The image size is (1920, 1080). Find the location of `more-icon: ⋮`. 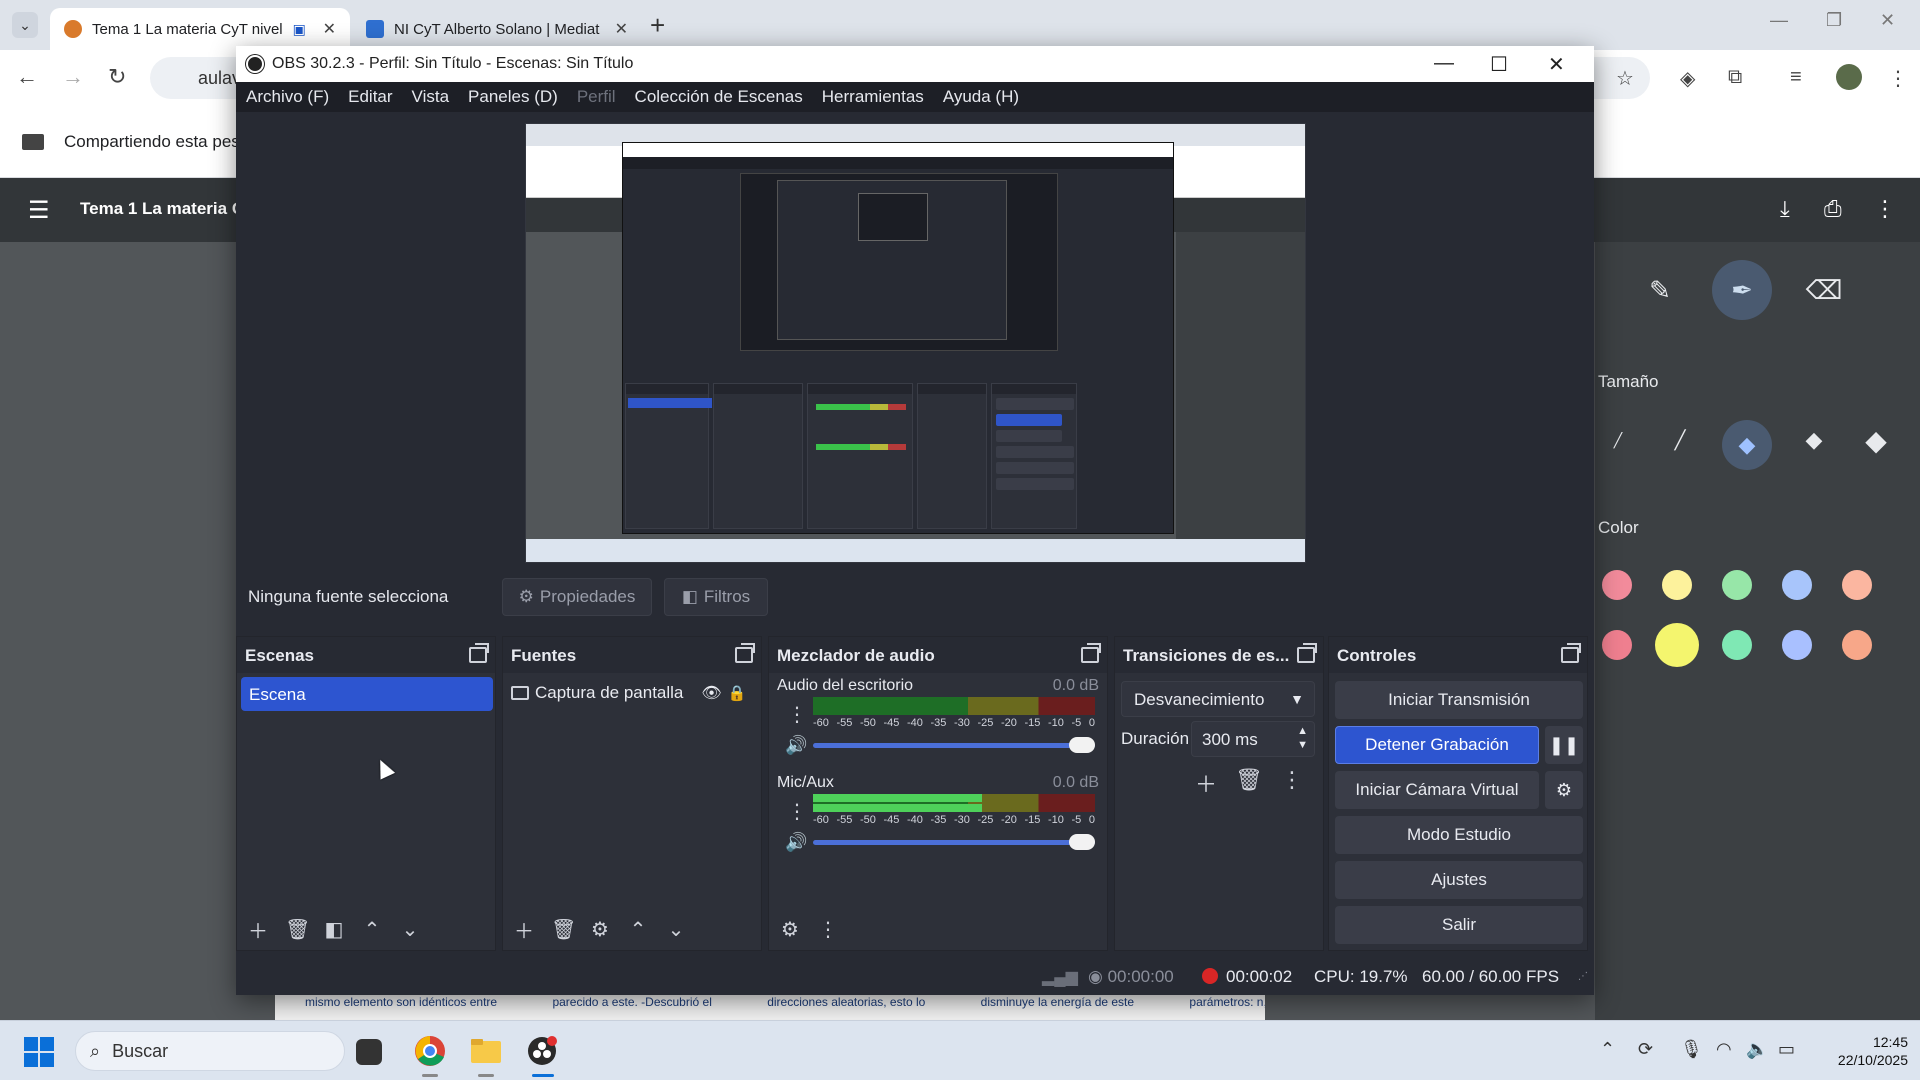

more-icon: ⋮ is located at coordinates (1885, 209).